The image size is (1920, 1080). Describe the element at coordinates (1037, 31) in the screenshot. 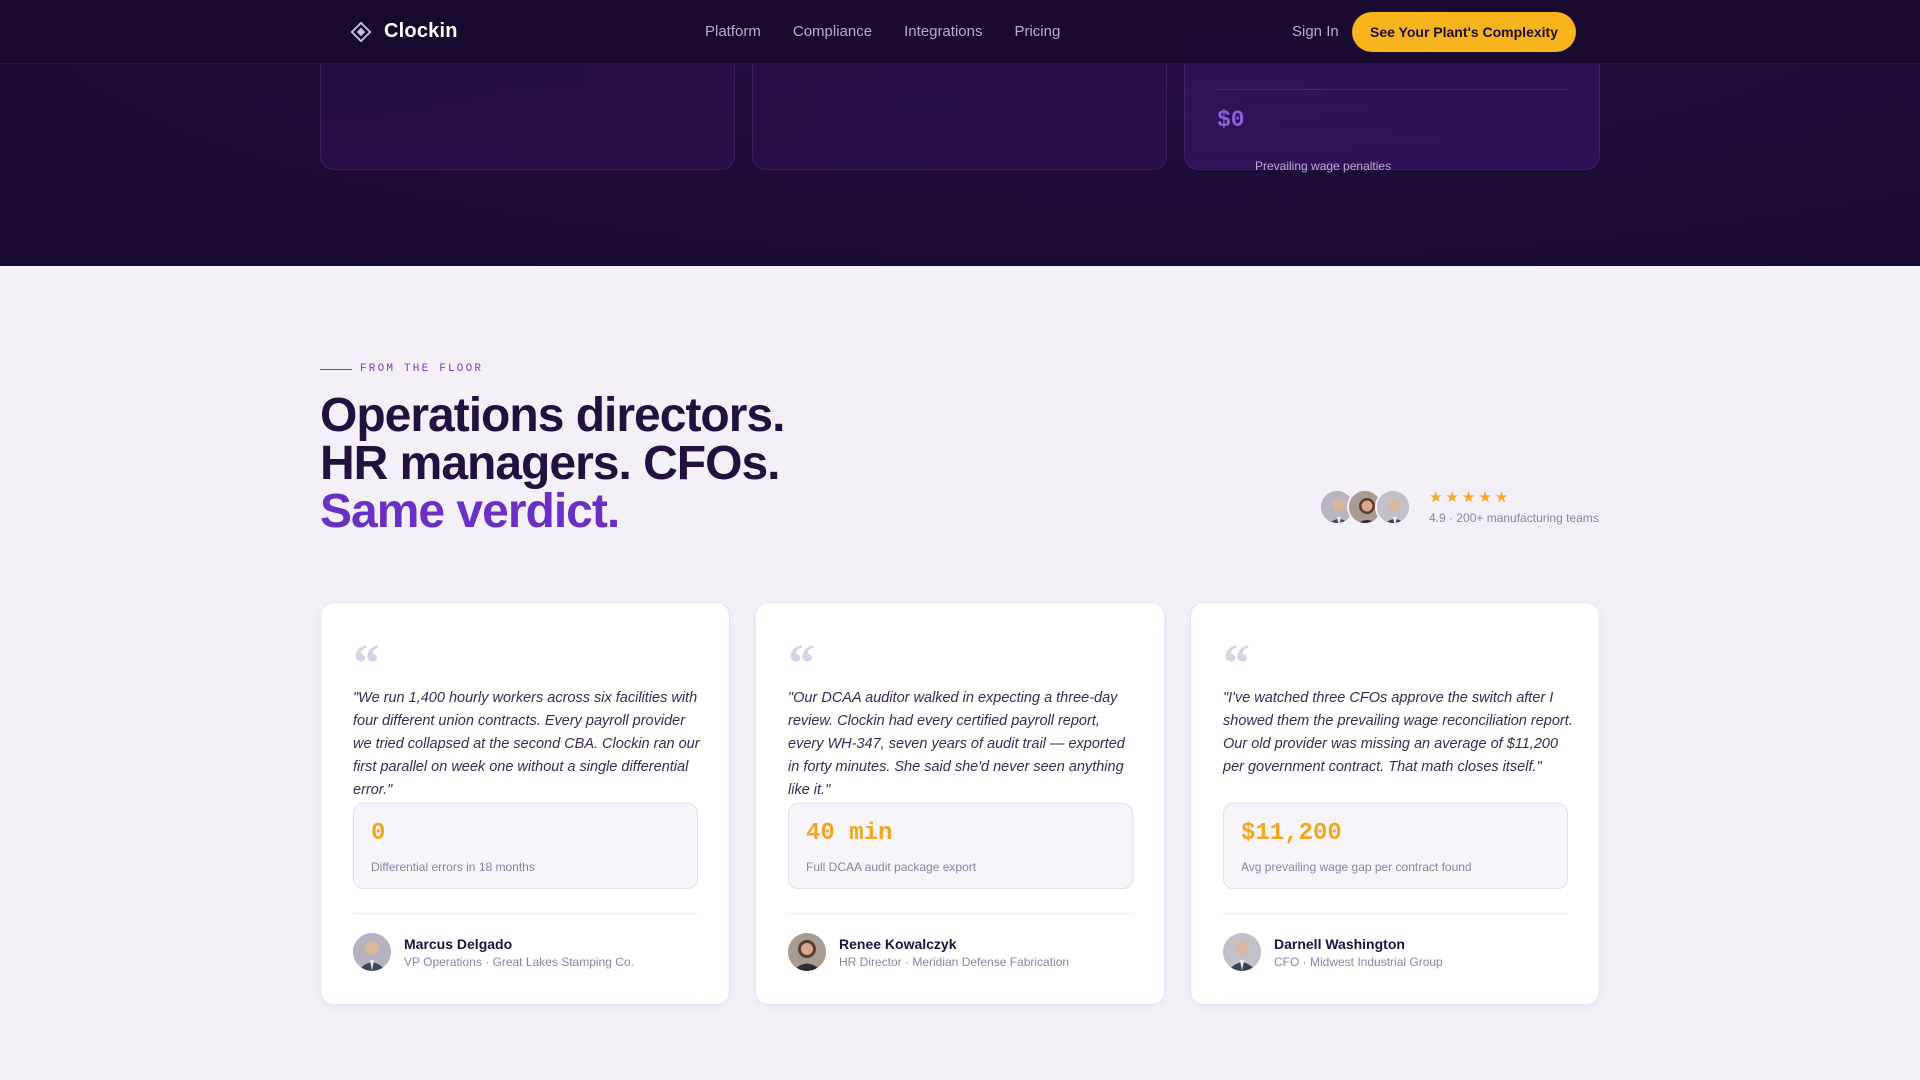

I see `nav-link-pricing: Pricing` at that location.